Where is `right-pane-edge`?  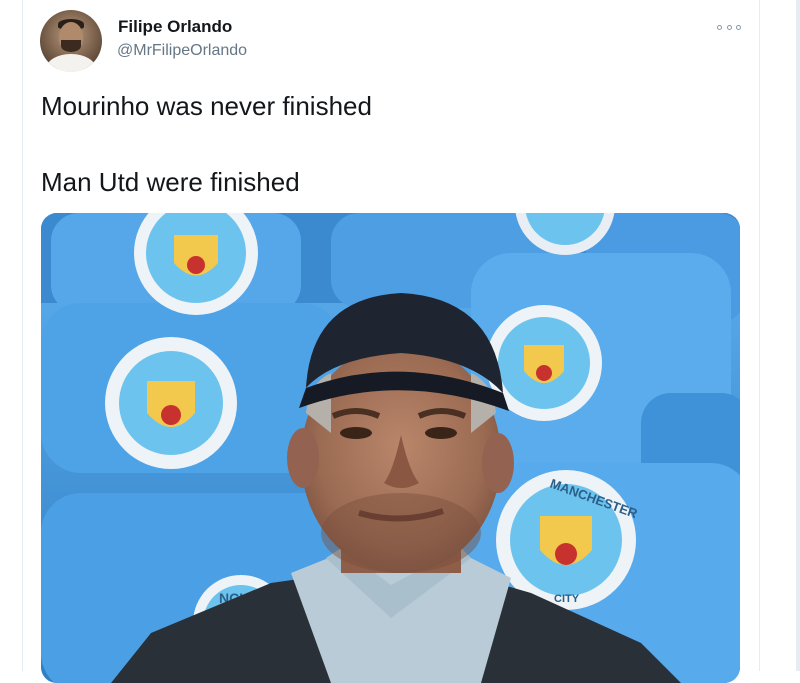 right-pane-edge is located at coordinates (798, 335).